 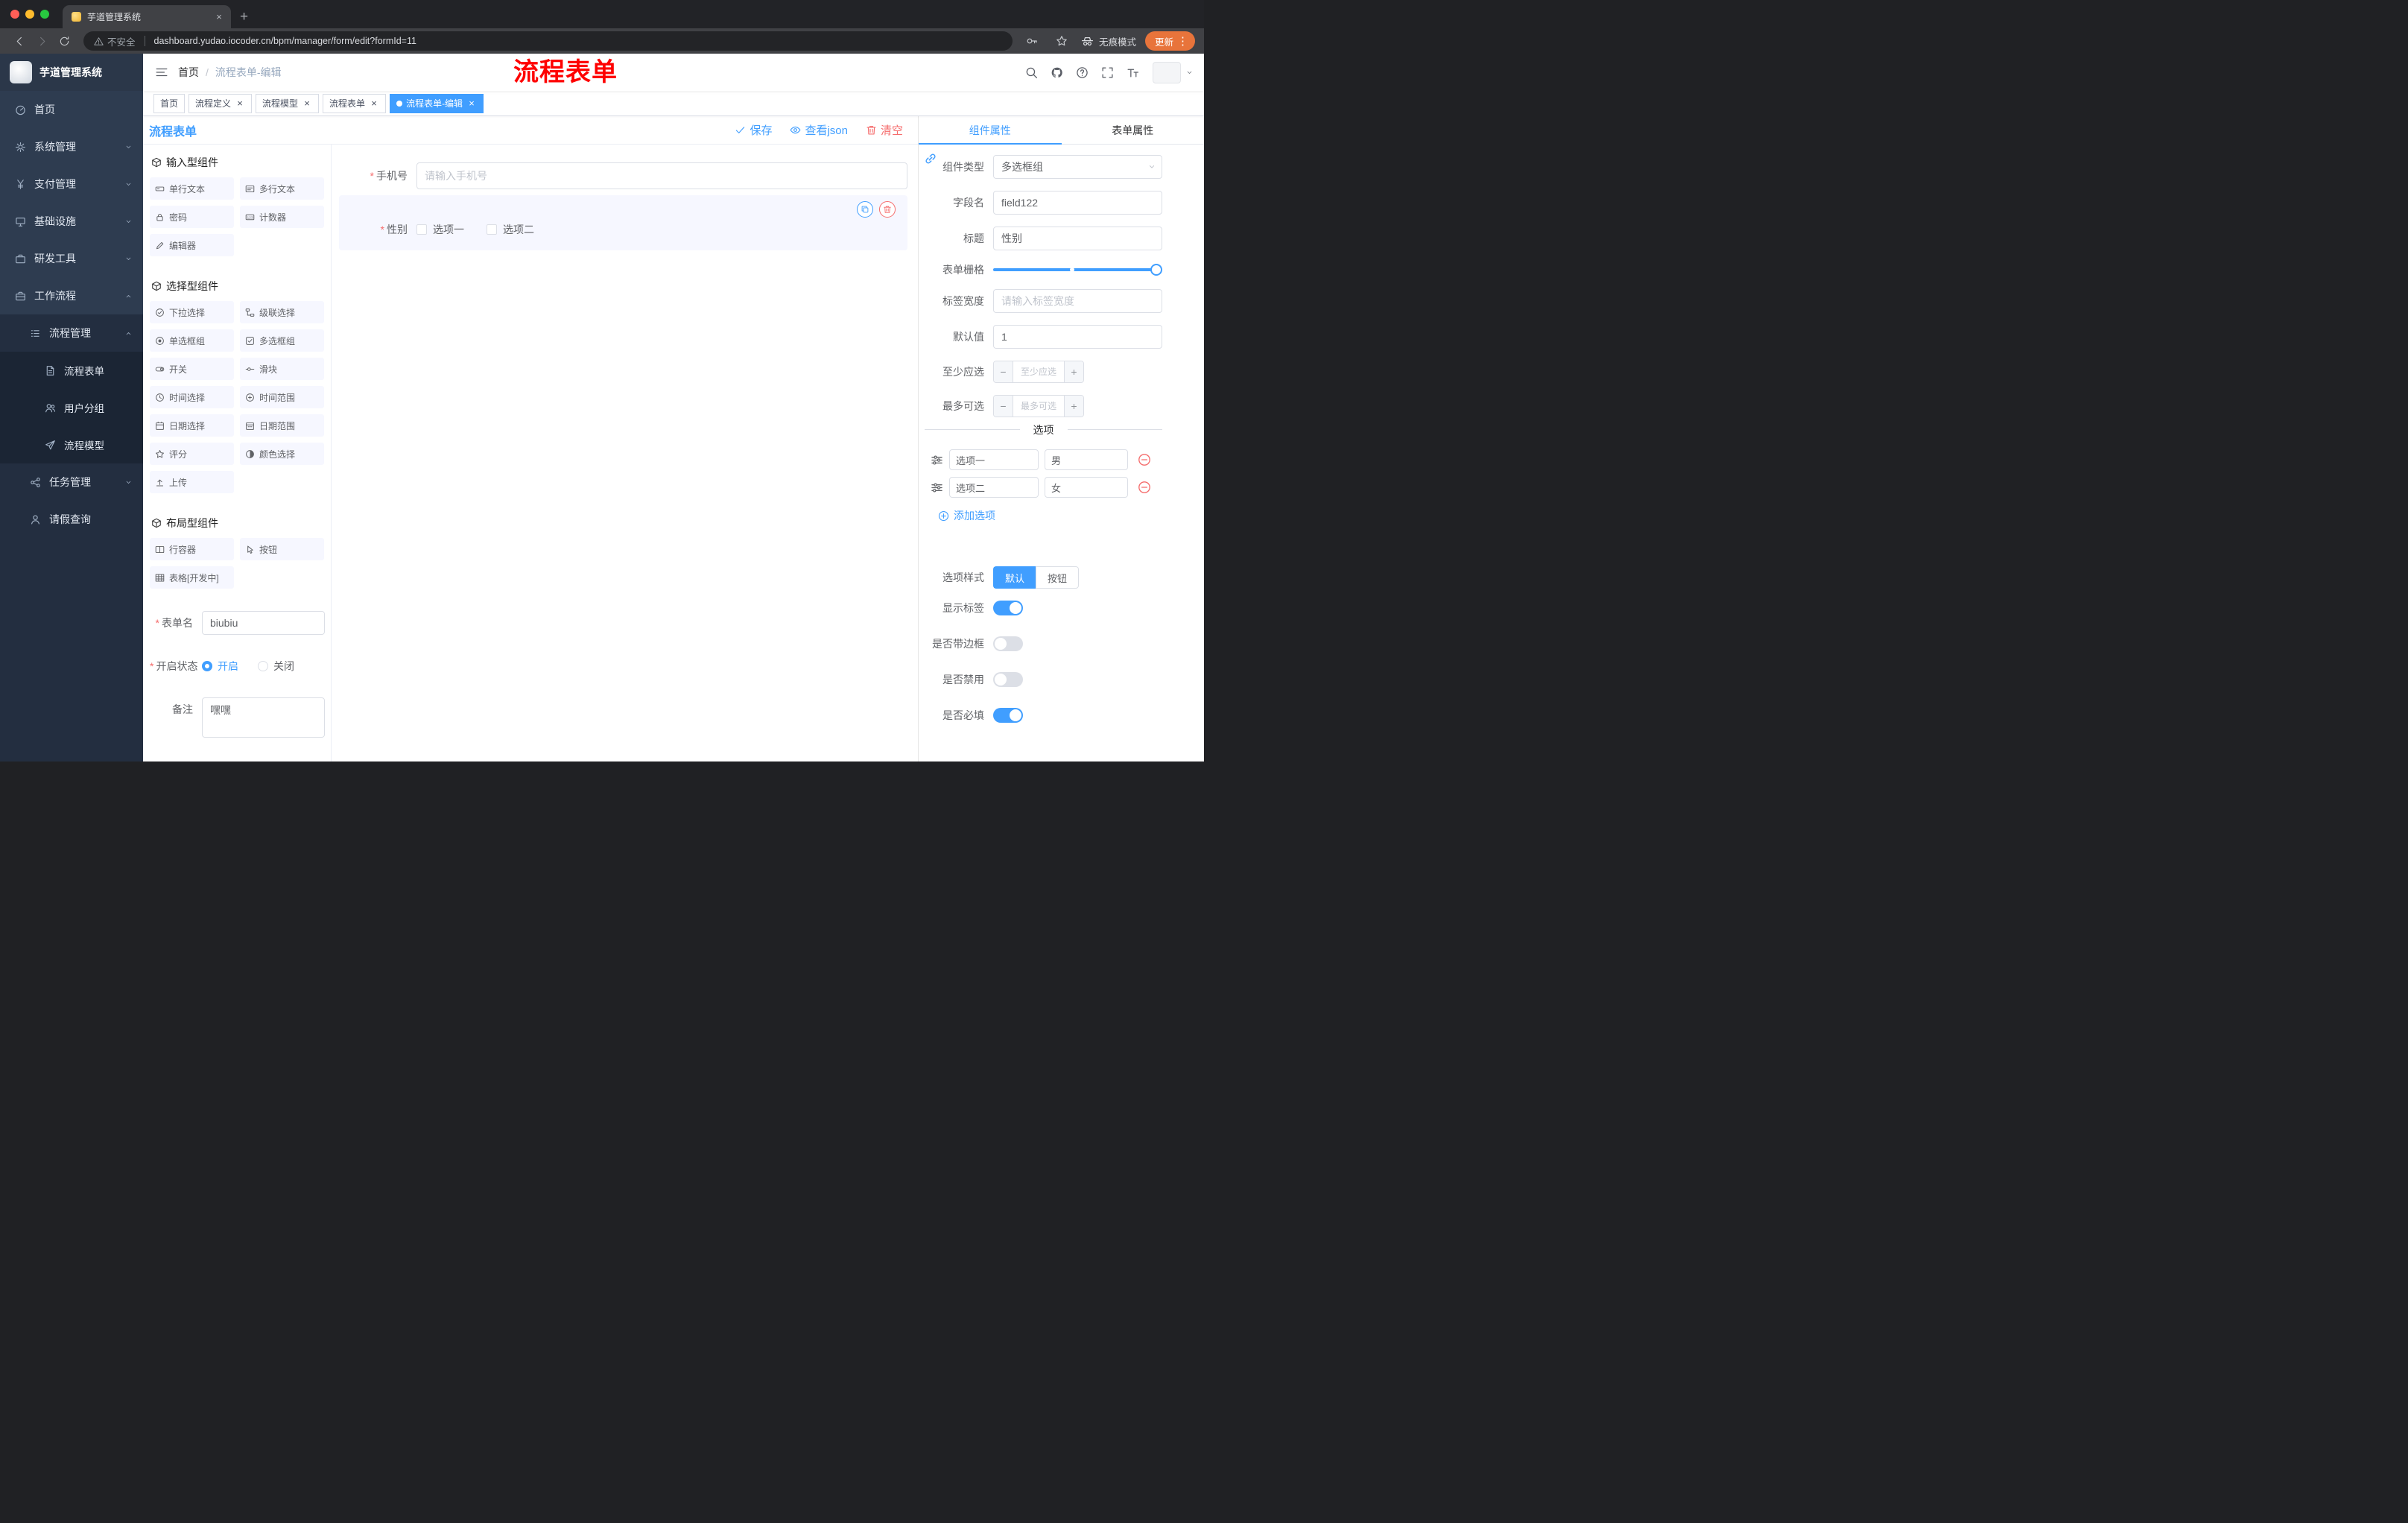 I want to click on add-option-button: 添加选项, so click(x=1050, y=515).